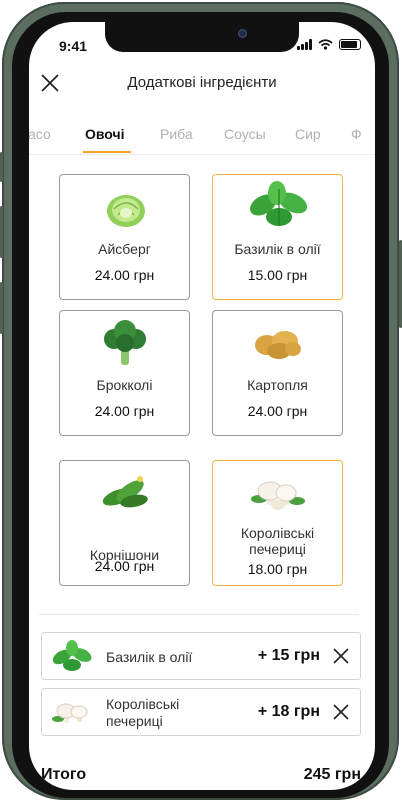 The width and height of the screenshot is (402, 803). Describe the element at coordinates (277, 249) in the screenshot. I see `ingredient-name: Базилік в олії` at that location.